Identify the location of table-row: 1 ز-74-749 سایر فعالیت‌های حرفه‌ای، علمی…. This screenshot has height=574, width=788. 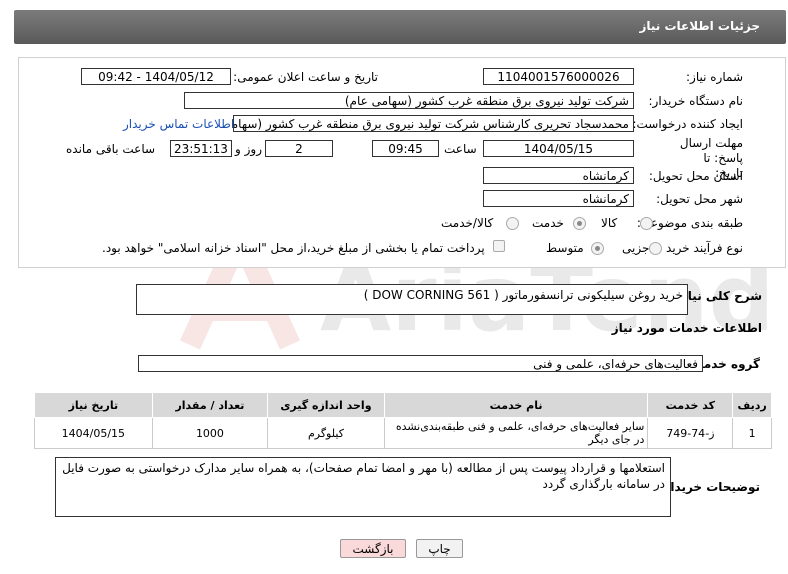
(403, 433).